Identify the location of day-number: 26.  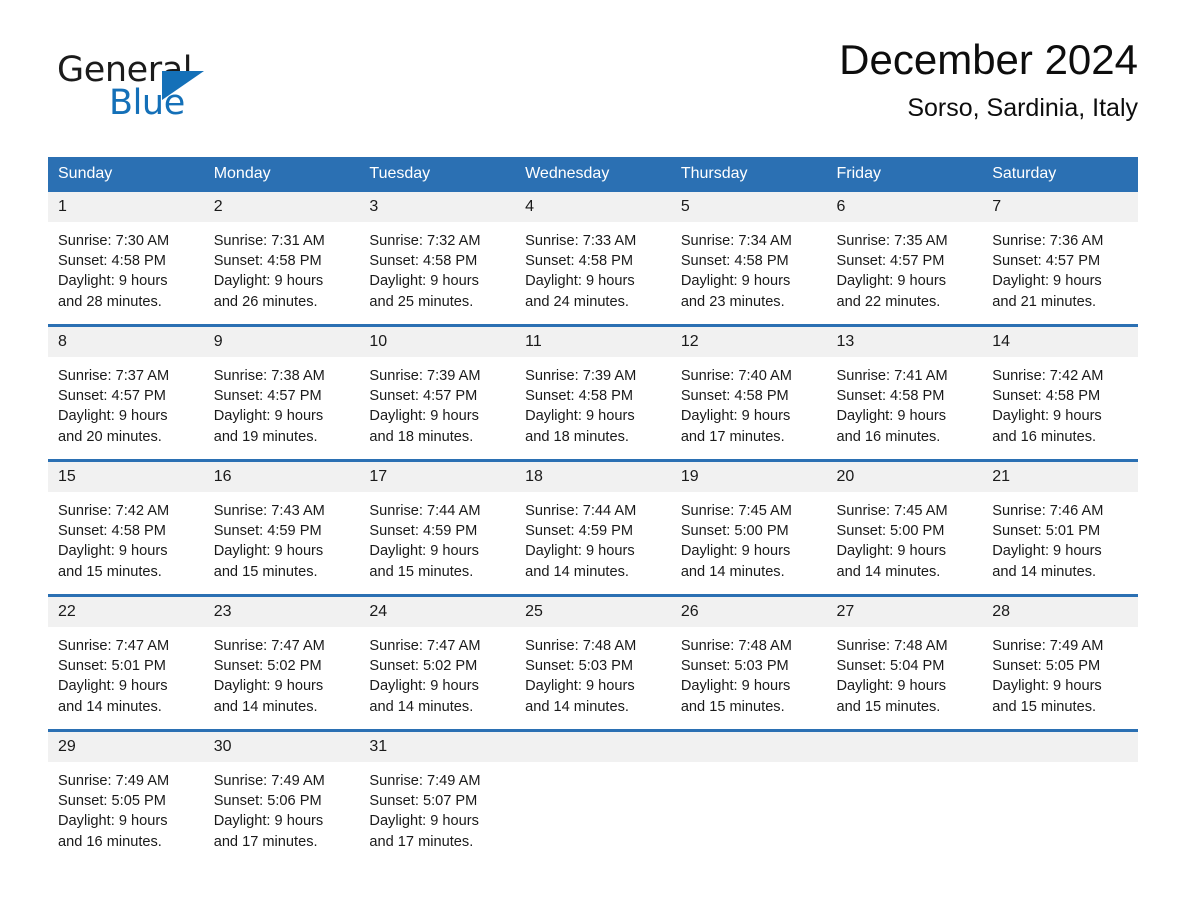
(748, 612).